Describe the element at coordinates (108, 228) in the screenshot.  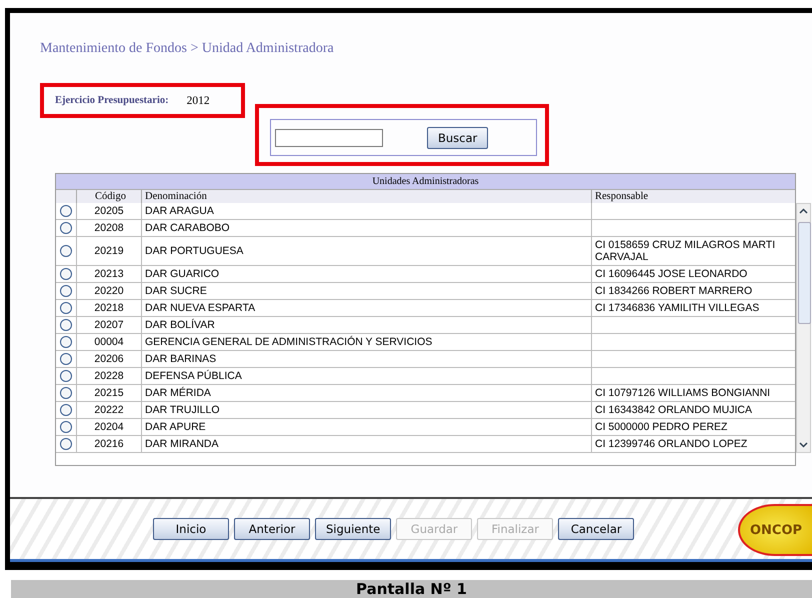
I see `table-cell: 20208` at that location.